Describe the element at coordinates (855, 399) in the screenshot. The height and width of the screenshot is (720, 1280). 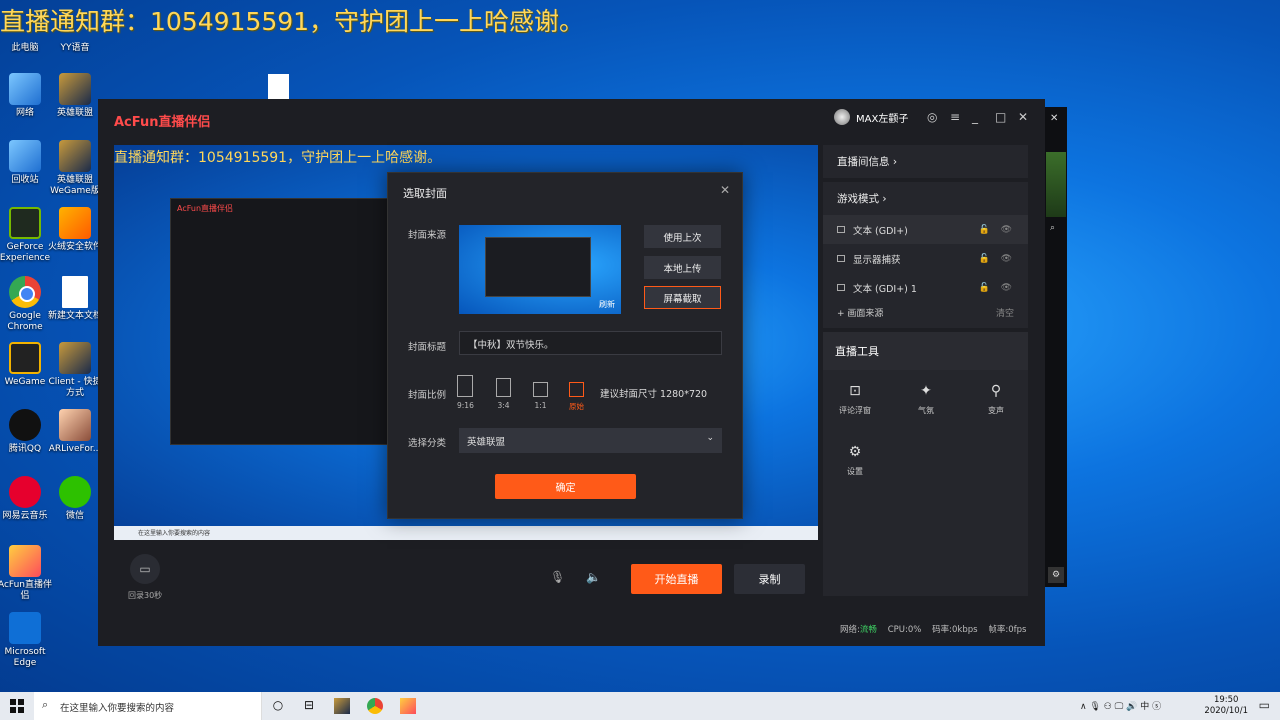
I see `tool-comment-float: ⊡ 评论浮窗` at that location.